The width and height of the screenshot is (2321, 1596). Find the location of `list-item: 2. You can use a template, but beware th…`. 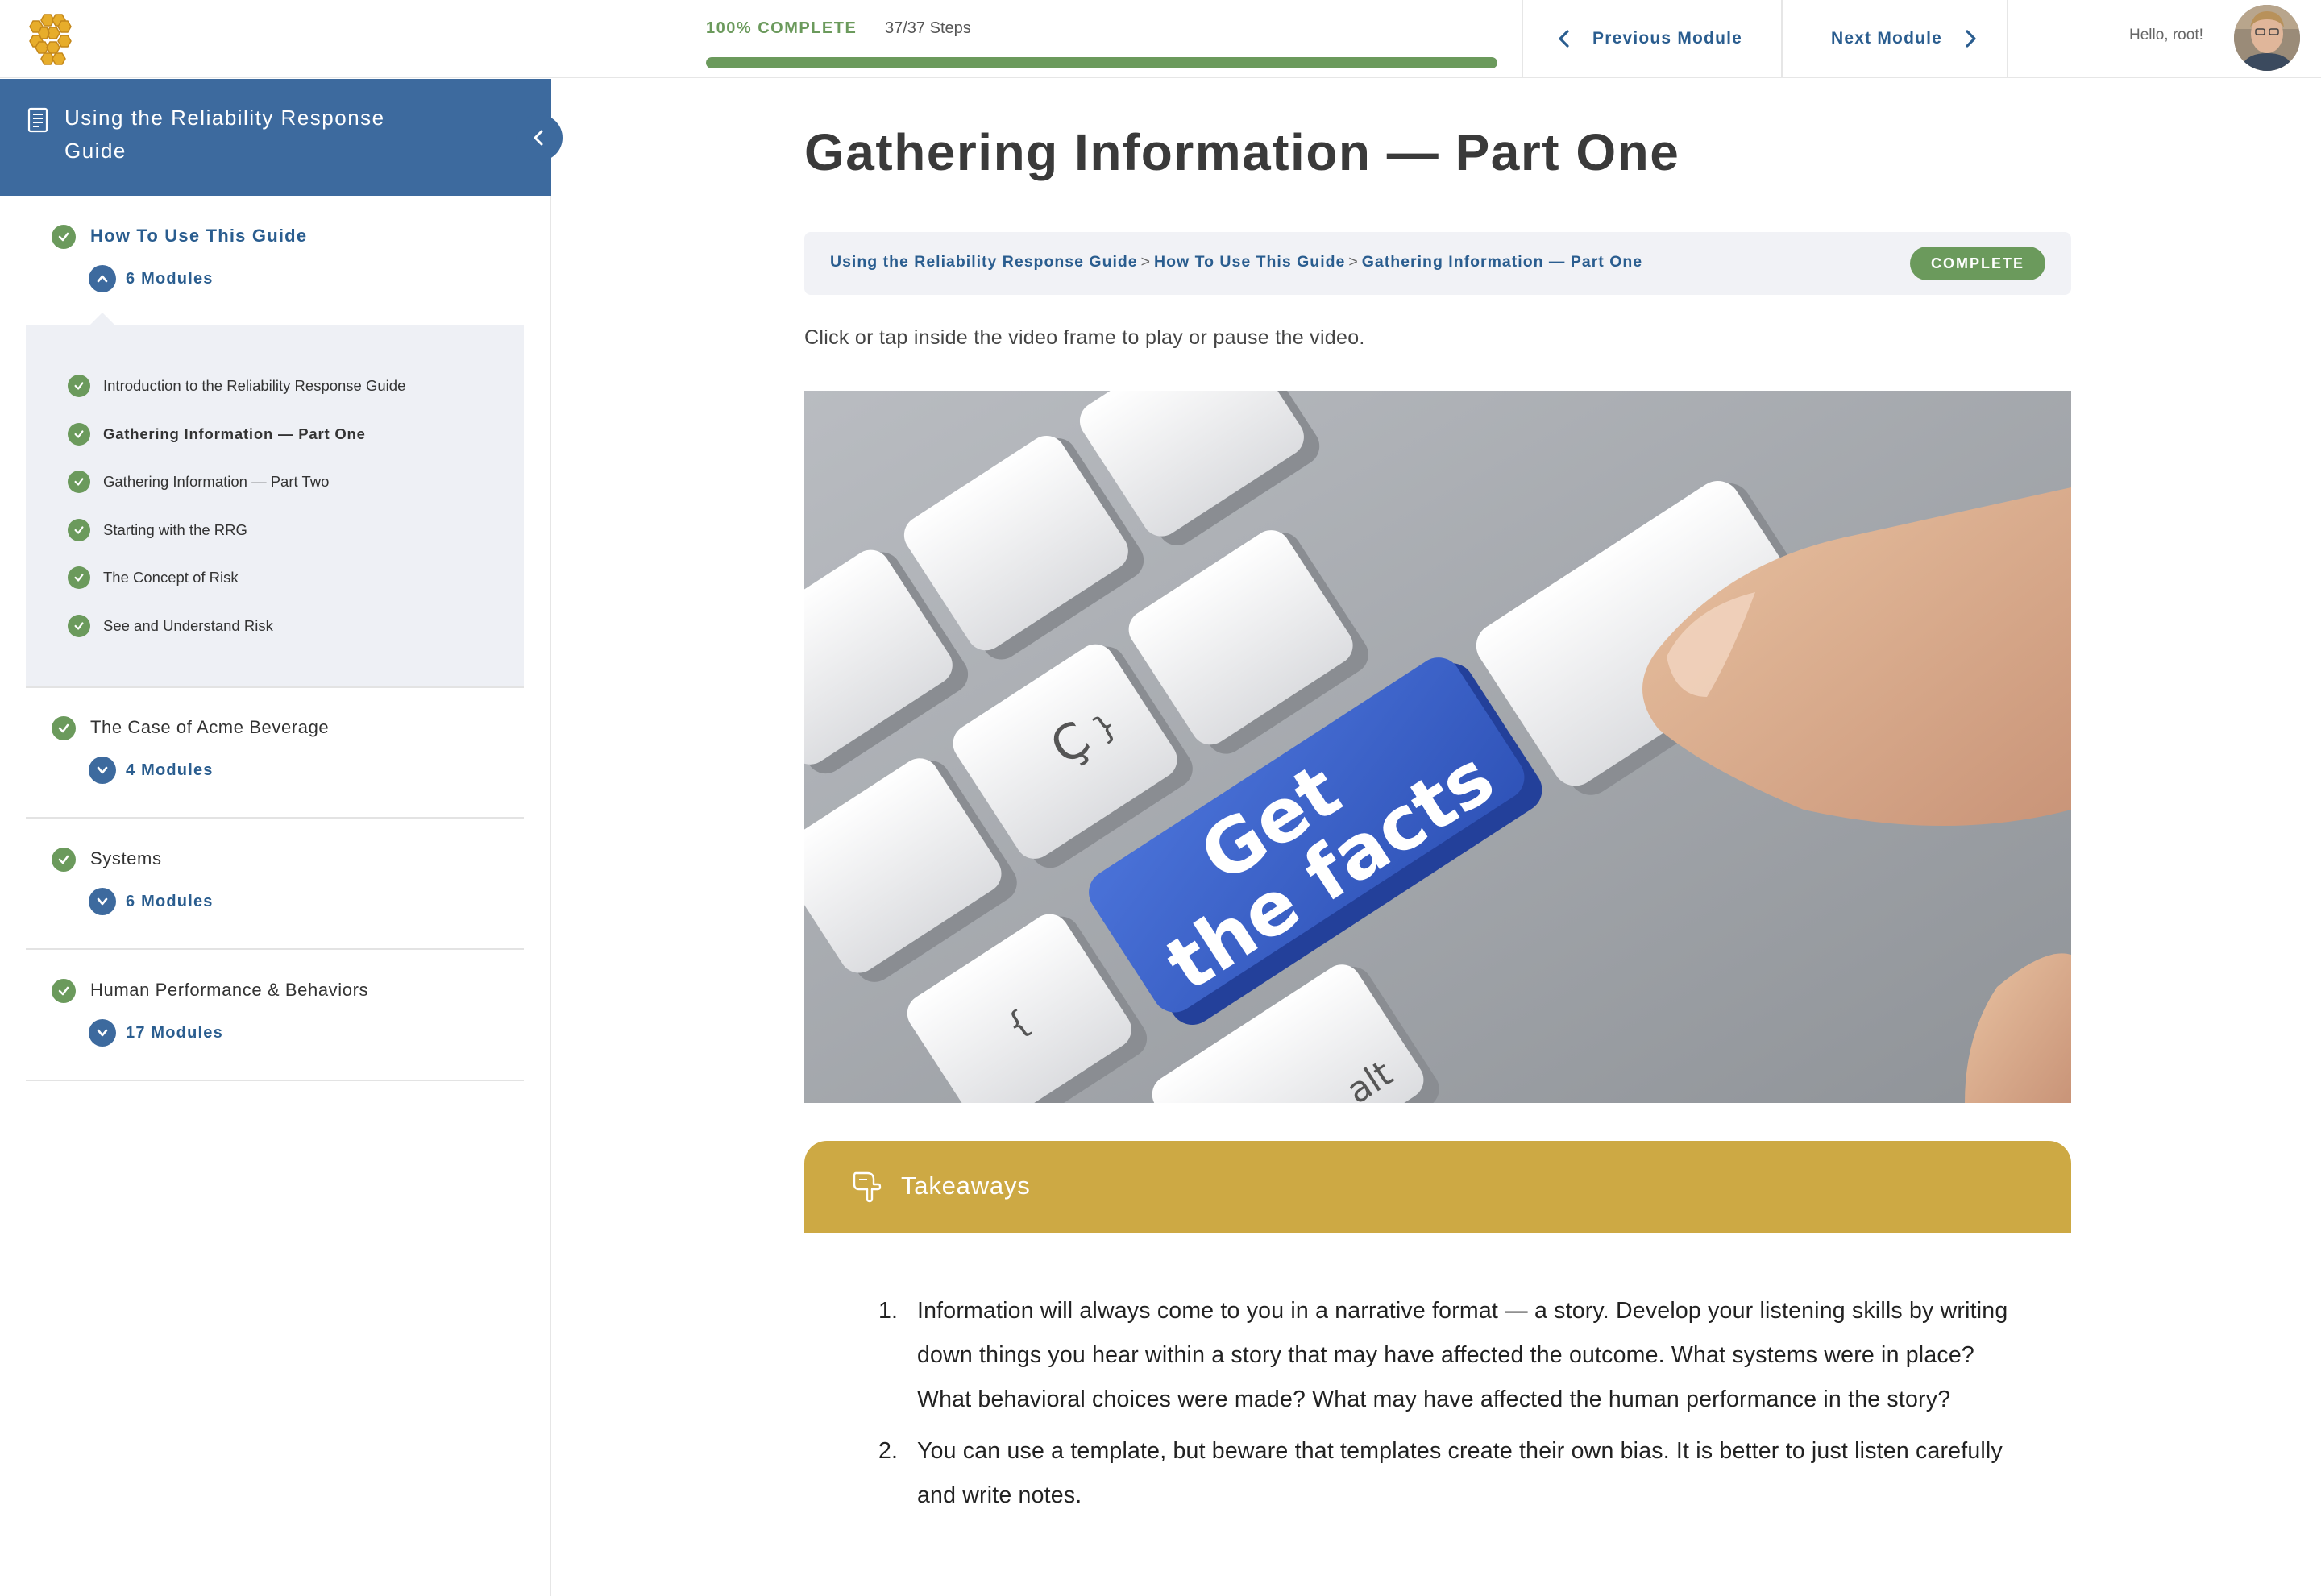

list-item: 2. You can use a template, but beware th… is located at coordinates (1450, 1473).